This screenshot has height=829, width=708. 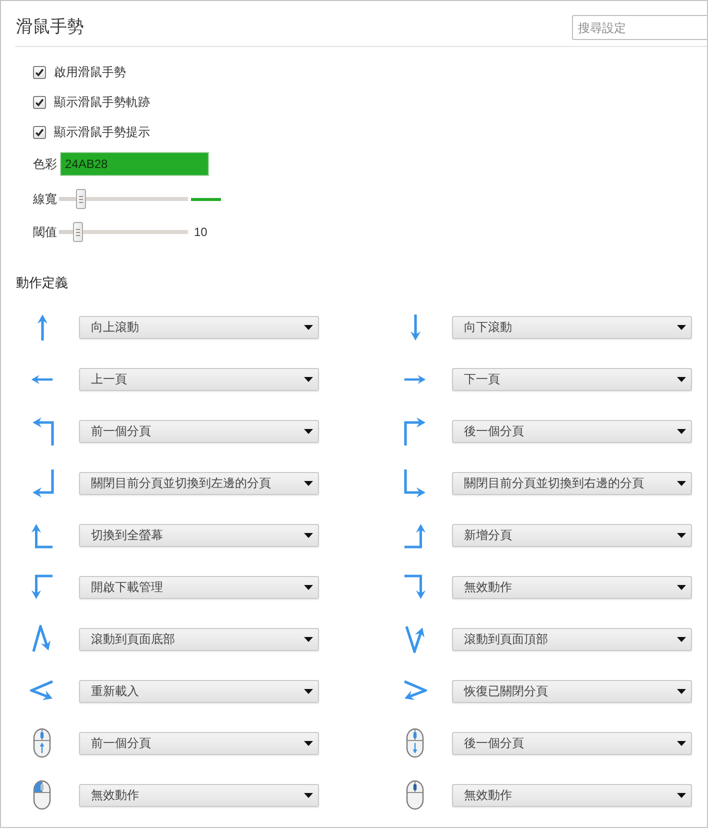 What do you see at coordinates (639, 27) in the screenshot?
I see `search-field: 搜尋設定` at bounding box center [639, 27].